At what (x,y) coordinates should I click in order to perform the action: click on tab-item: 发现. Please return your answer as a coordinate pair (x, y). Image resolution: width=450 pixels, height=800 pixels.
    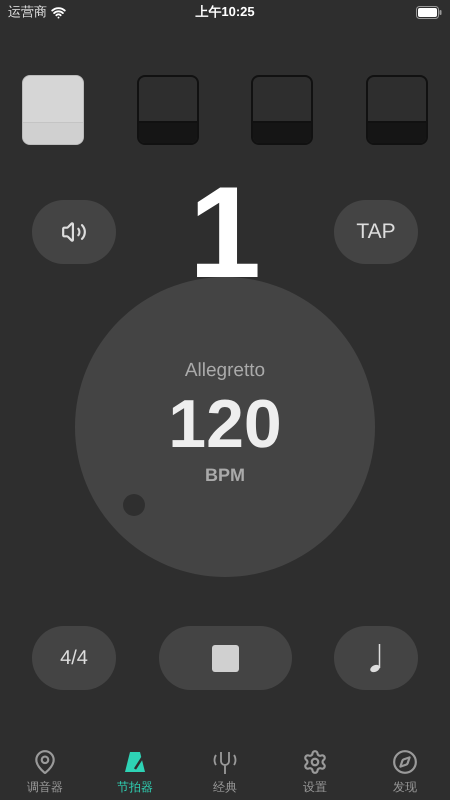
    Looking at the image, I should click on (405, 769).